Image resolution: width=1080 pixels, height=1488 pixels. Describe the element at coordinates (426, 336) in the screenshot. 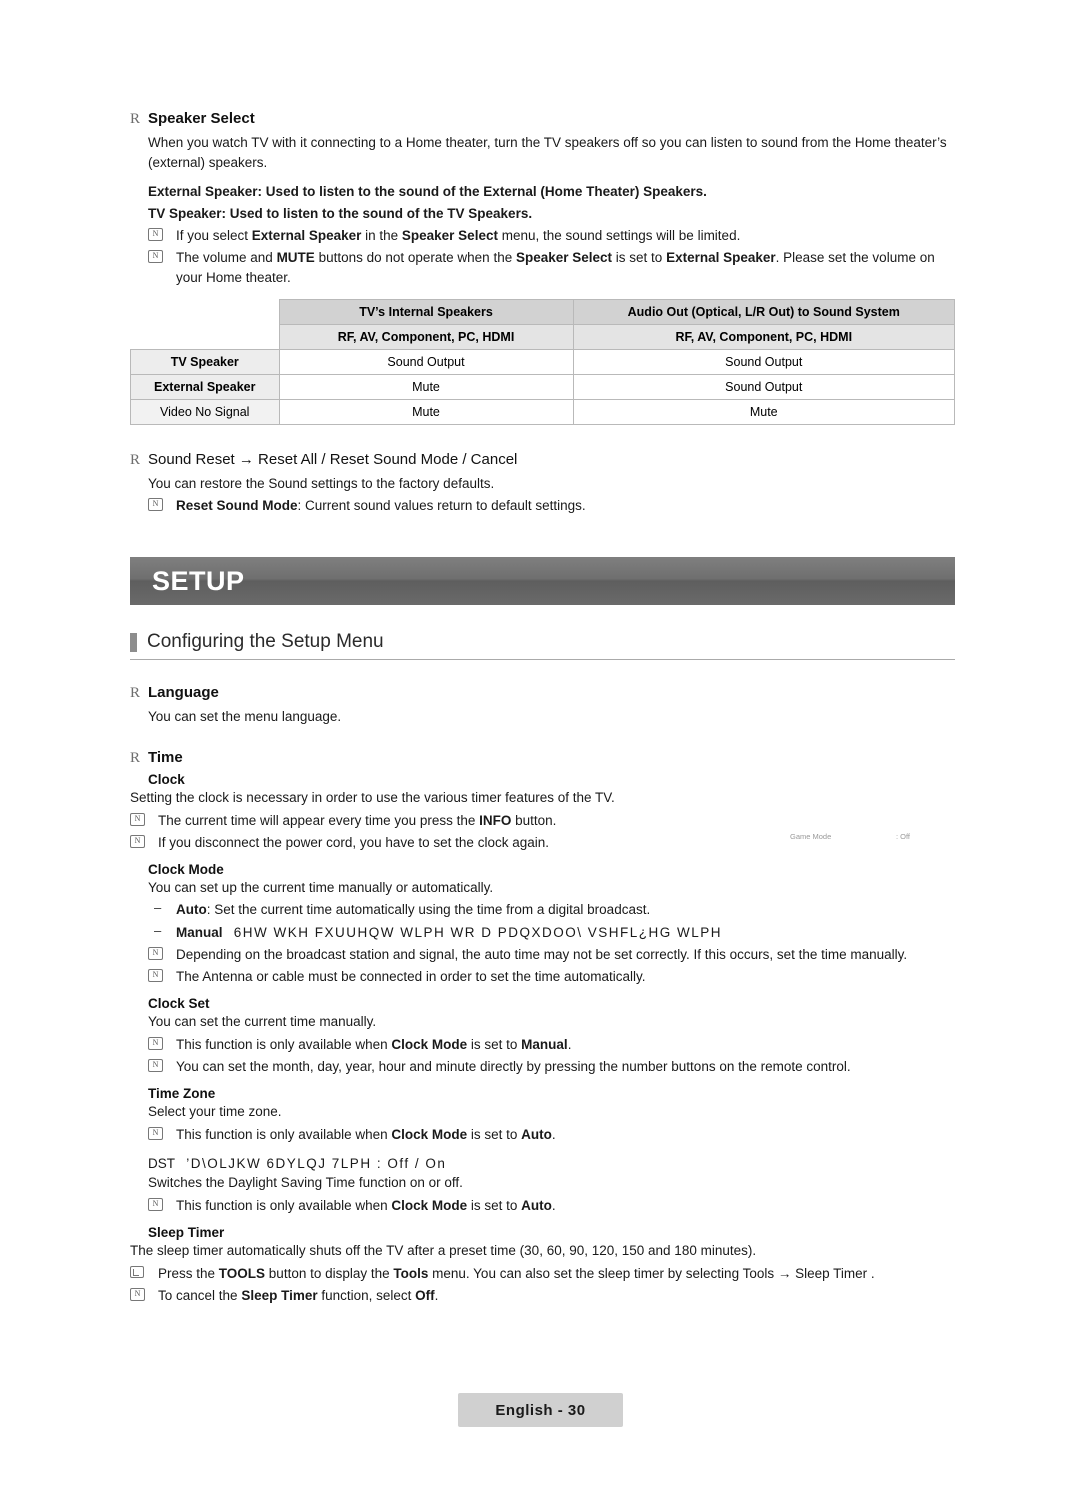

I see `table-subheader-internal: RF, AV, Component, PC, HDMI` at that location.